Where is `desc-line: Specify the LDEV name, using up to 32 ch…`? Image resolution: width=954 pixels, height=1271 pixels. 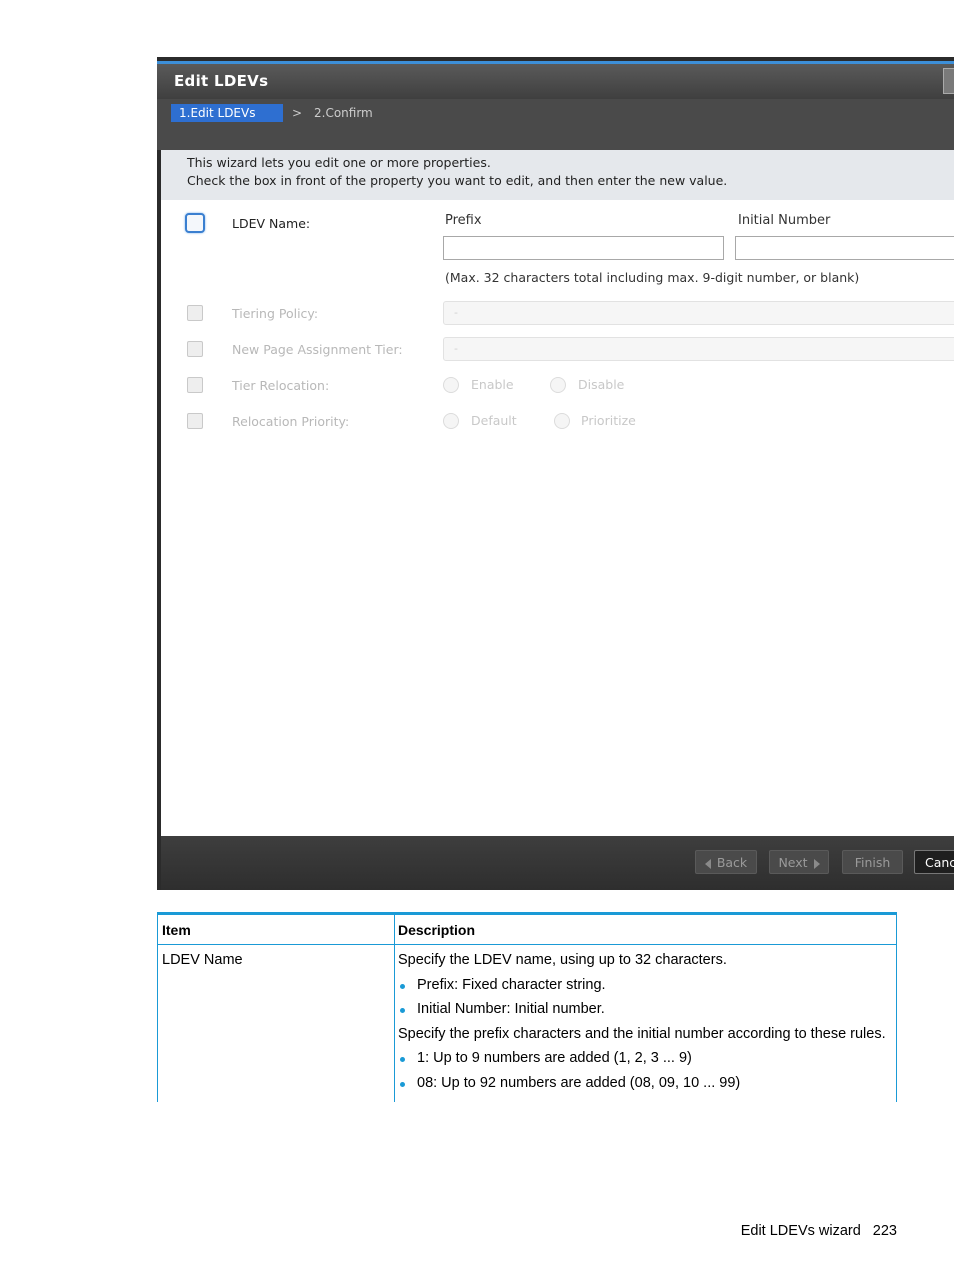
desc-line: Specify the LDEV name, using up to 32 ch… is located at coordinates (562, 960).